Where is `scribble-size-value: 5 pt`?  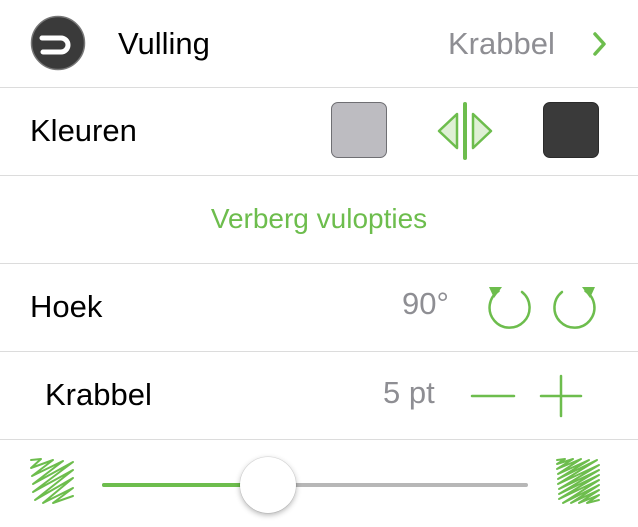 scribble-size-value: 5 pt is located at coordinates (409, 392).